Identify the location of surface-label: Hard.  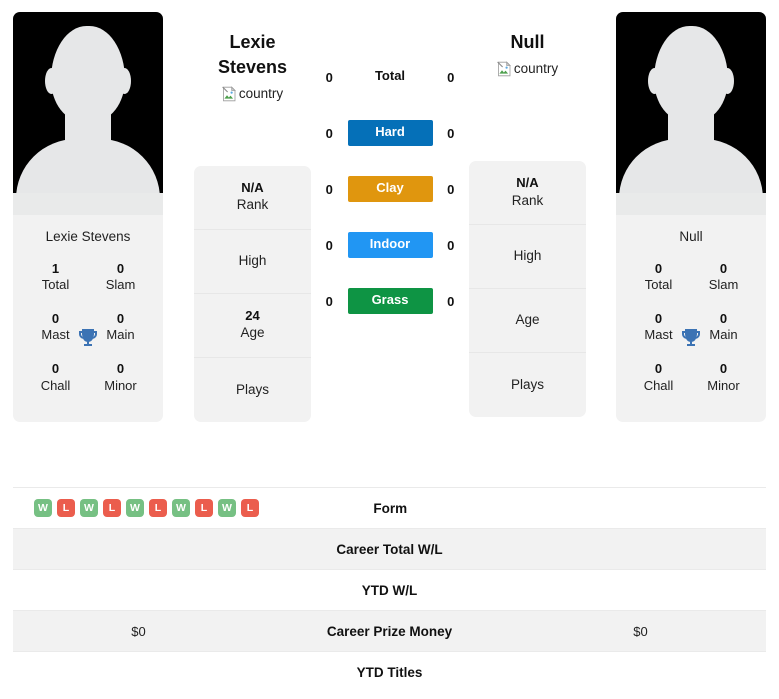
(390, 133).